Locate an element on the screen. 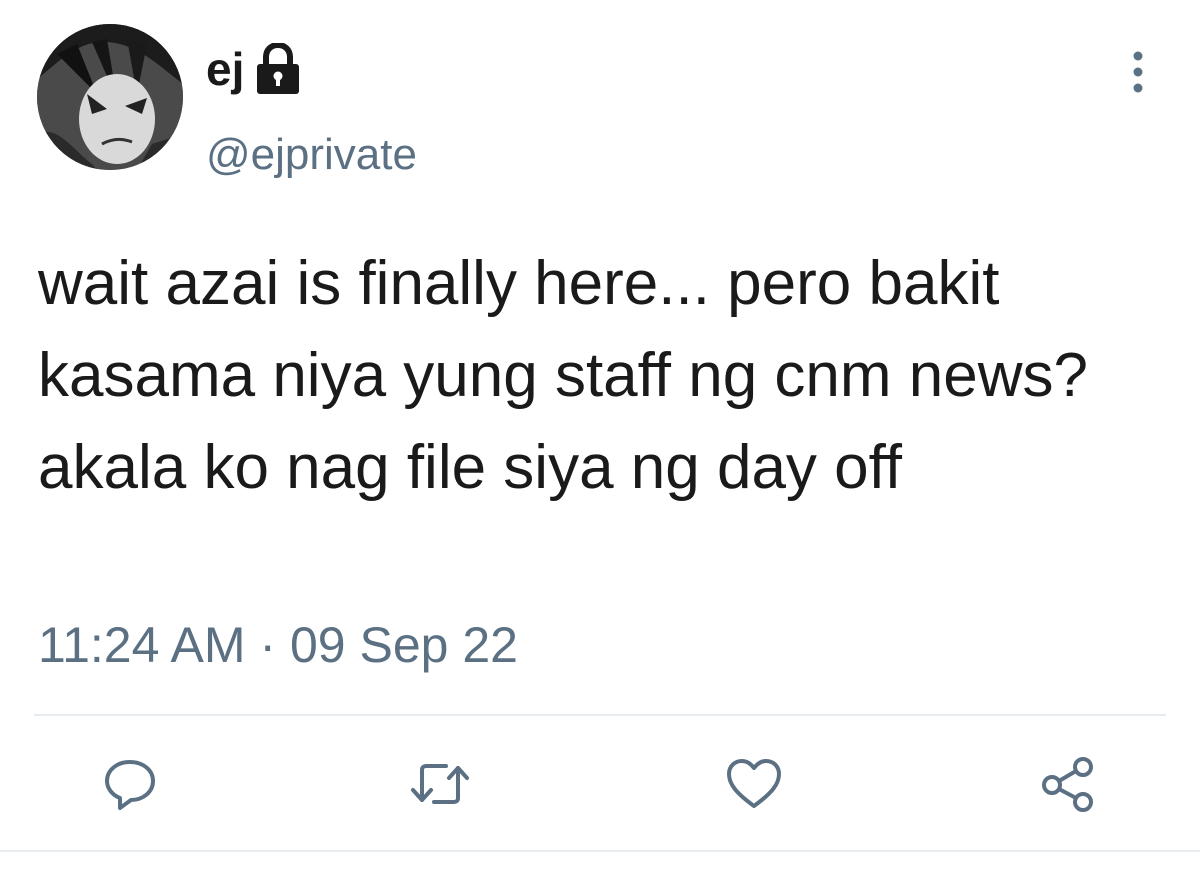 The width and height of the screenshot is (1200, 870). tweet-timestamp: 11:24 AM · 09 Sep 22 is located at coordinates (278, 645).